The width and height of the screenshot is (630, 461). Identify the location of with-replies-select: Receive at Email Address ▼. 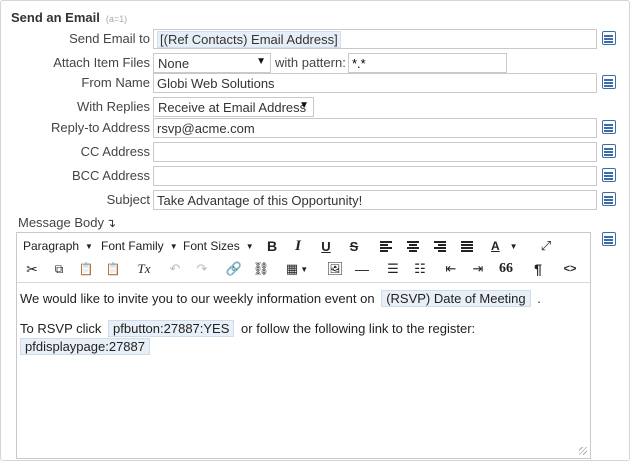
(233, 107).